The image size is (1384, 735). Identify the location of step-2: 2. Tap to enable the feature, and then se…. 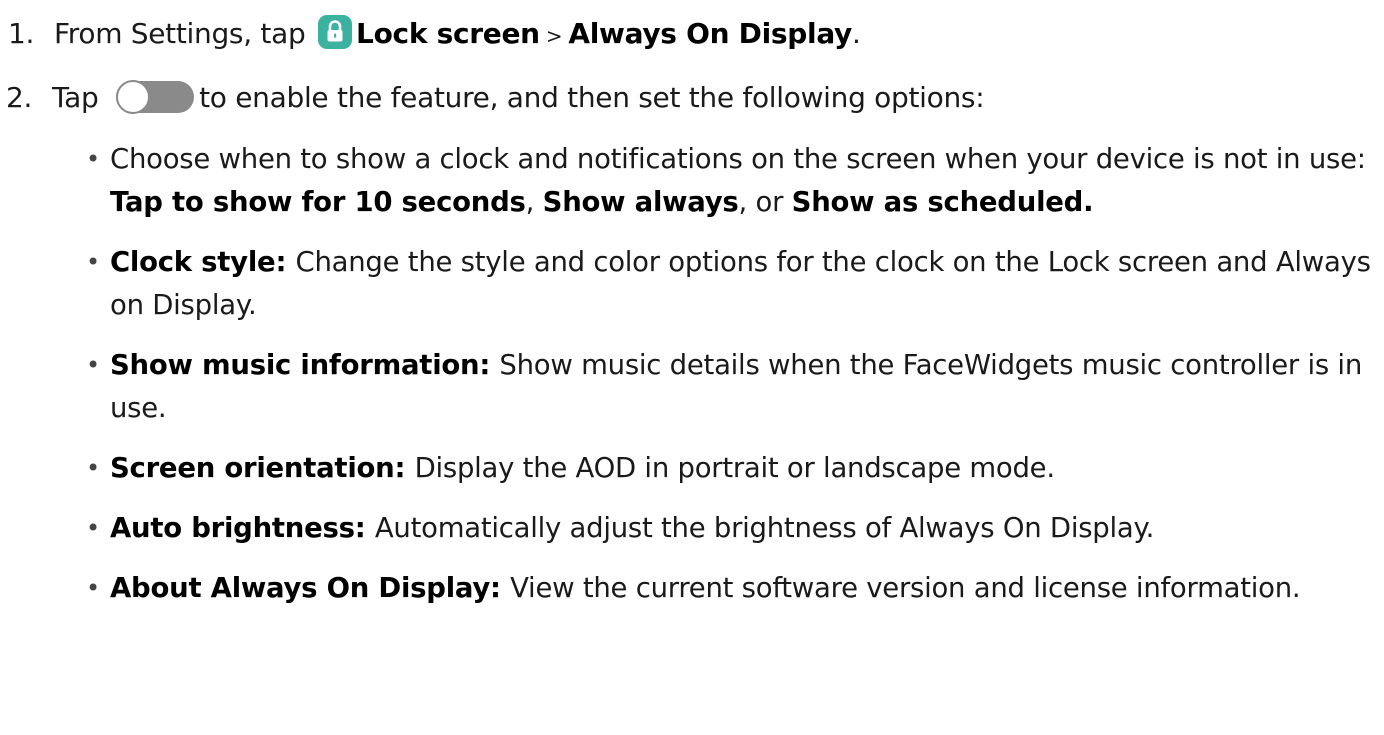
(495, 98).